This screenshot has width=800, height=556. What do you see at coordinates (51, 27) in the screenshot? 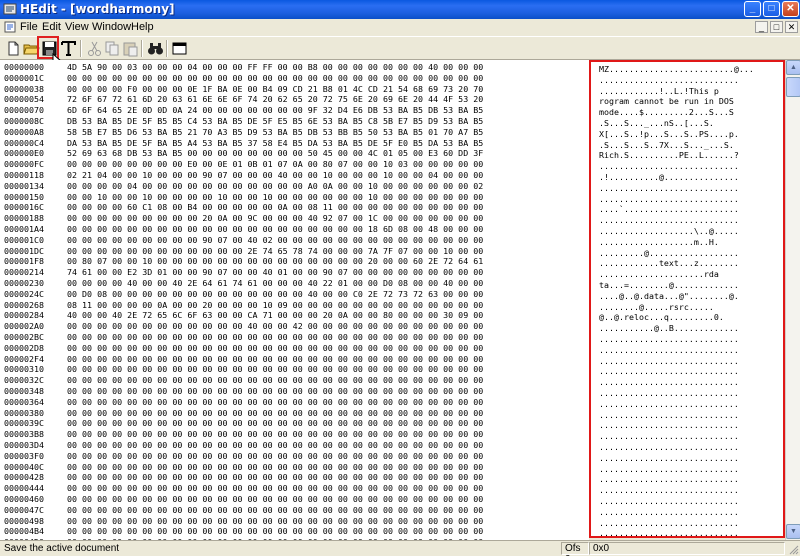
I see `menu-edit: Edit` at bounding box center [51, 27].